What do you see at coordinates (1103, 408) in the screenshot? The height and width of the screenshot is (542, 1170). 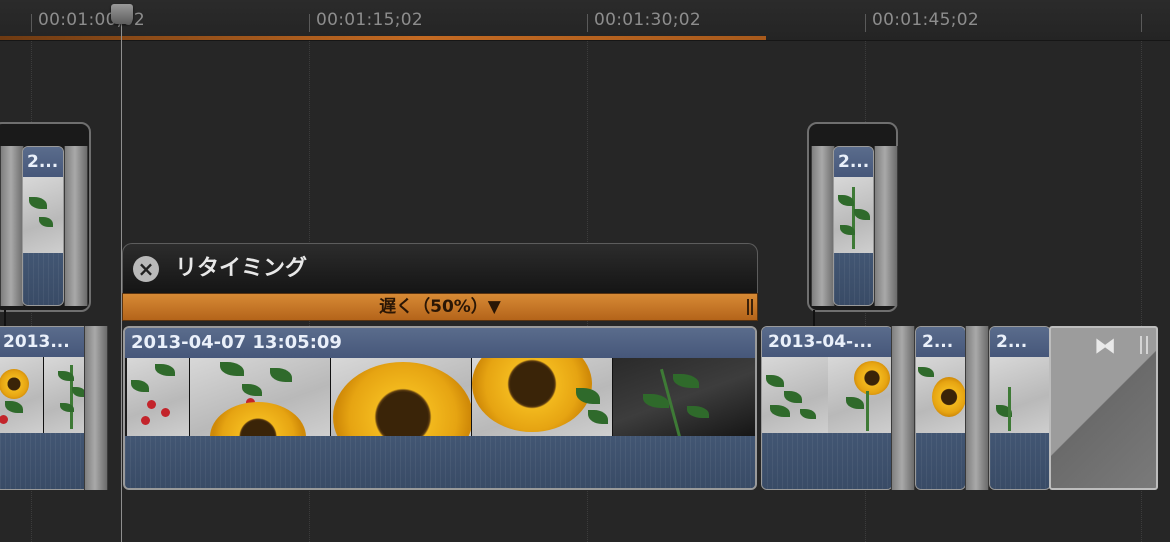 I see `transition: ⧓` at bounding box center [1103, 408].